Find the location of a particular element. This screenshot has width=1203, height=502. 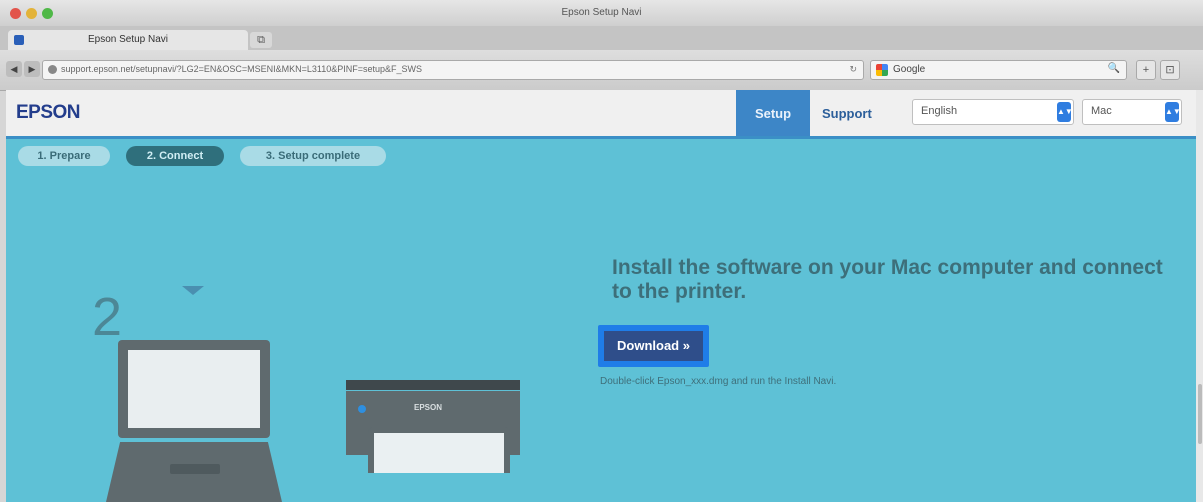

browser-tab: Epson Setup Navi is located at coordinates (128, 40).